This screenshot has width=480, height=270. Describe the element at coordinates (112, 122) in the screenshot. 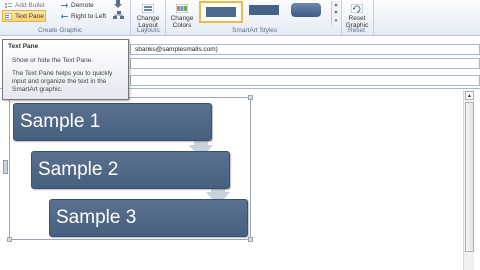

I see `smartart-shape-1: Sample 1` at that location.